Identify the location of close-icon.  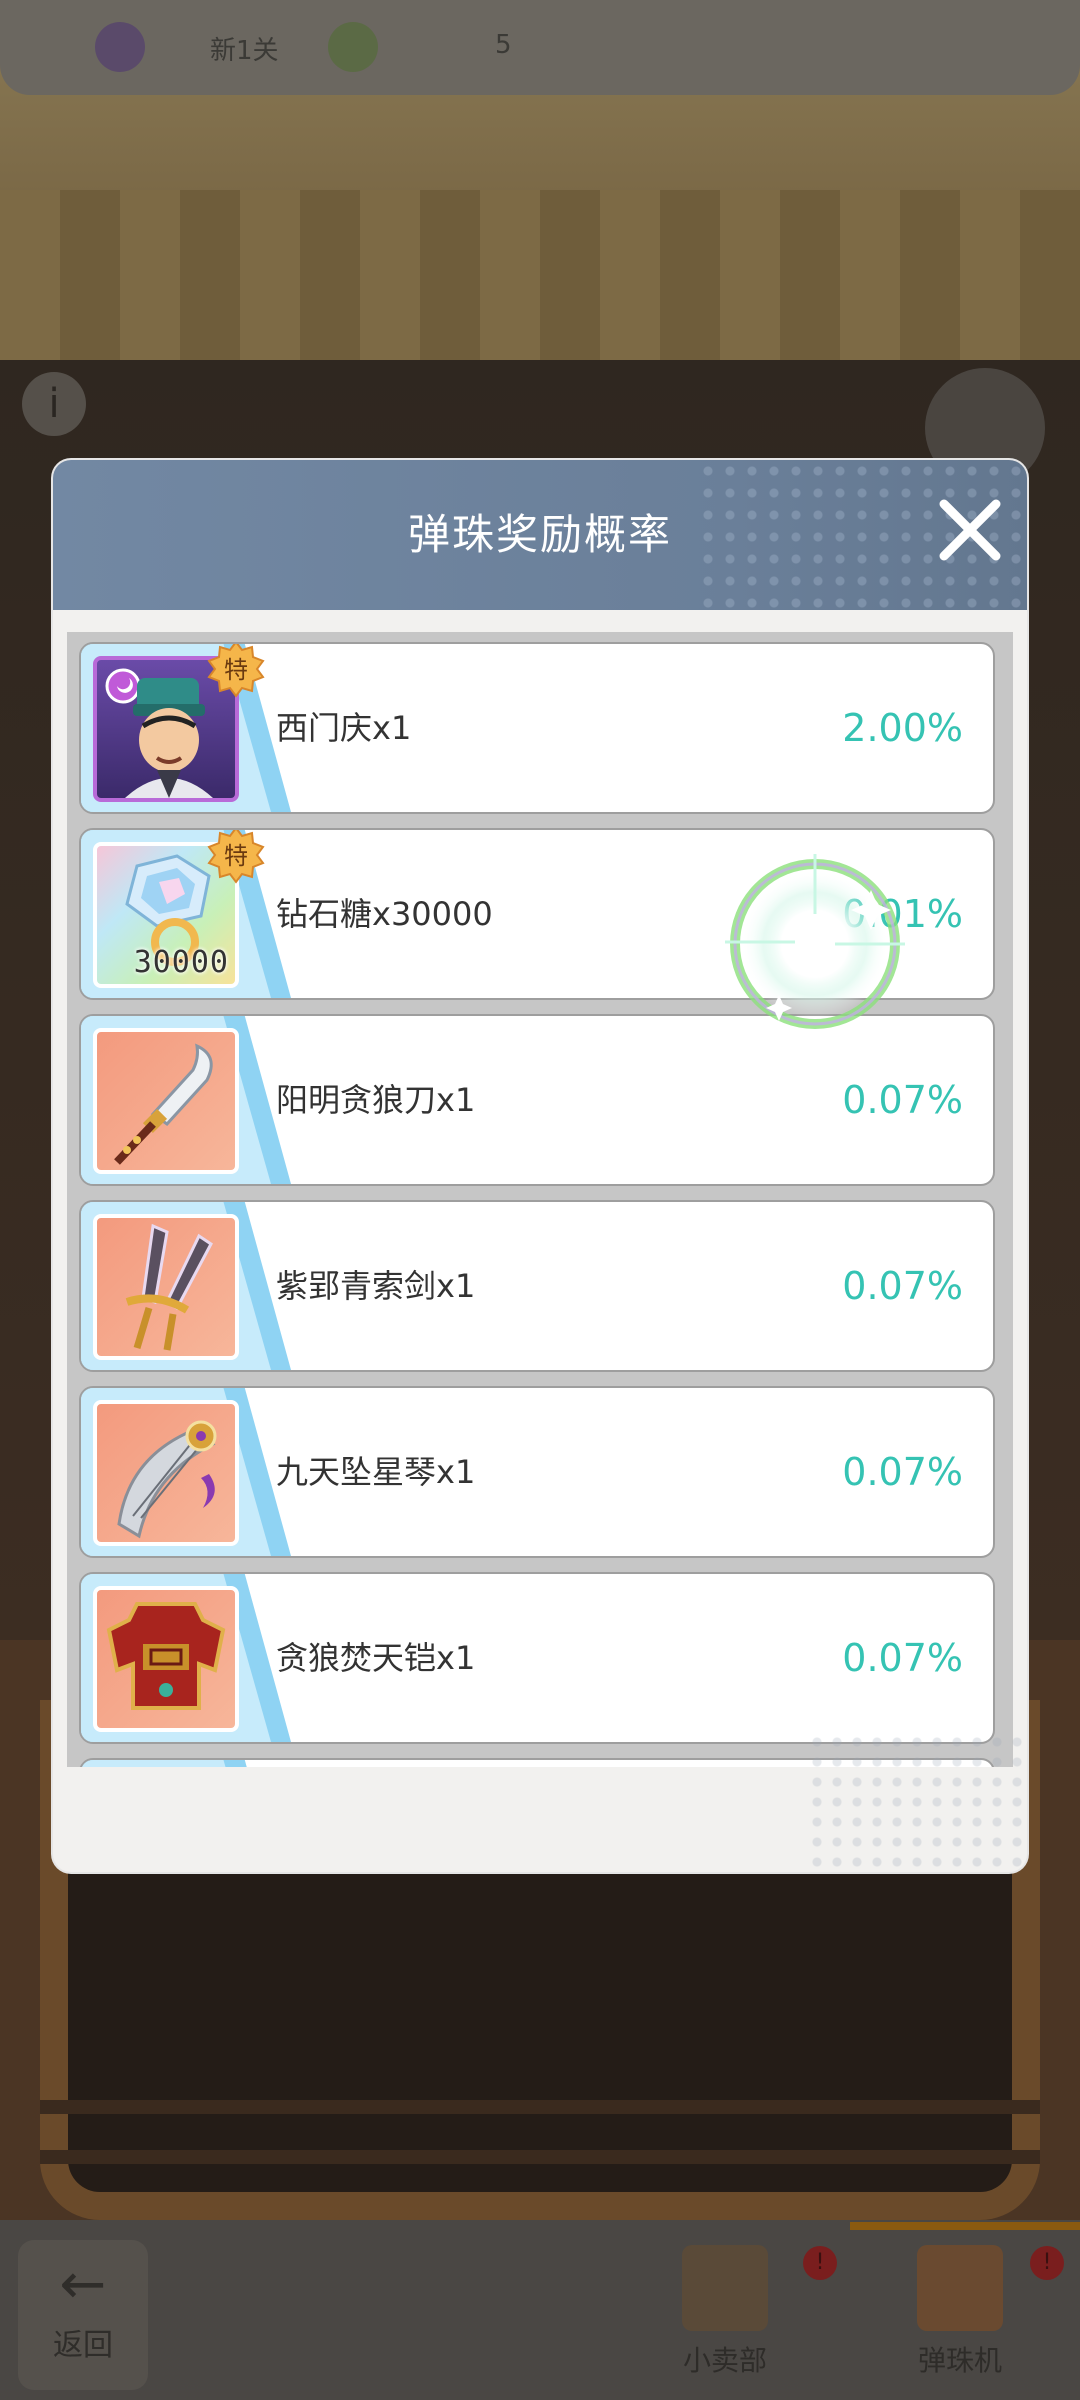
(970, 530).